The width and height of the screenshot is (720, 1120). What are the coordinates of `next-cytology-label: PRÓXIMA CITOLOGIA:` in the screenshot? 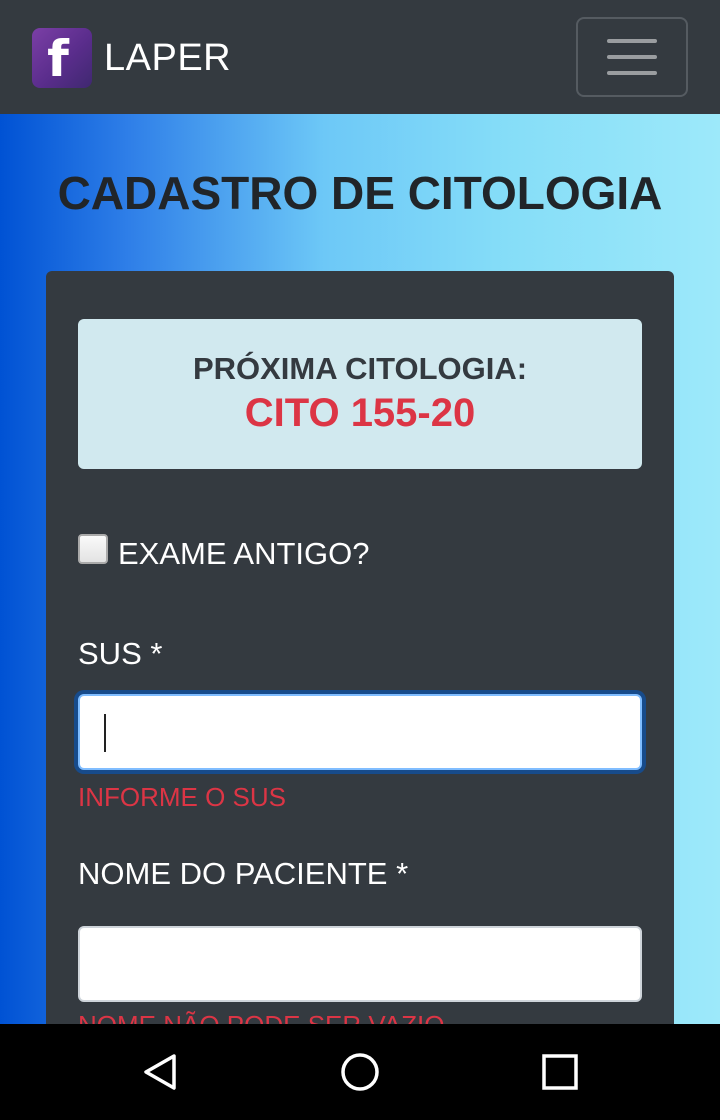 It's located at (360, 368).